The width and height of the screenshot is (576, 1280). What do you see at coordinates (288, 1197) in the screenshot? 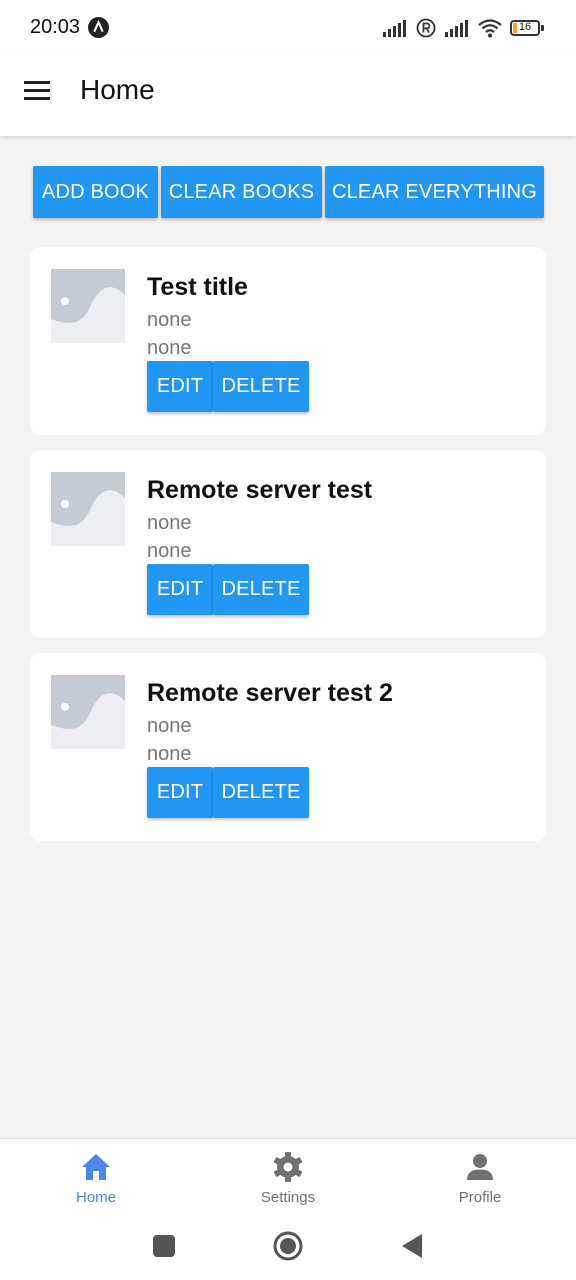
I see `nav-label-settings: Settings` at bounding box center [288, 1197].